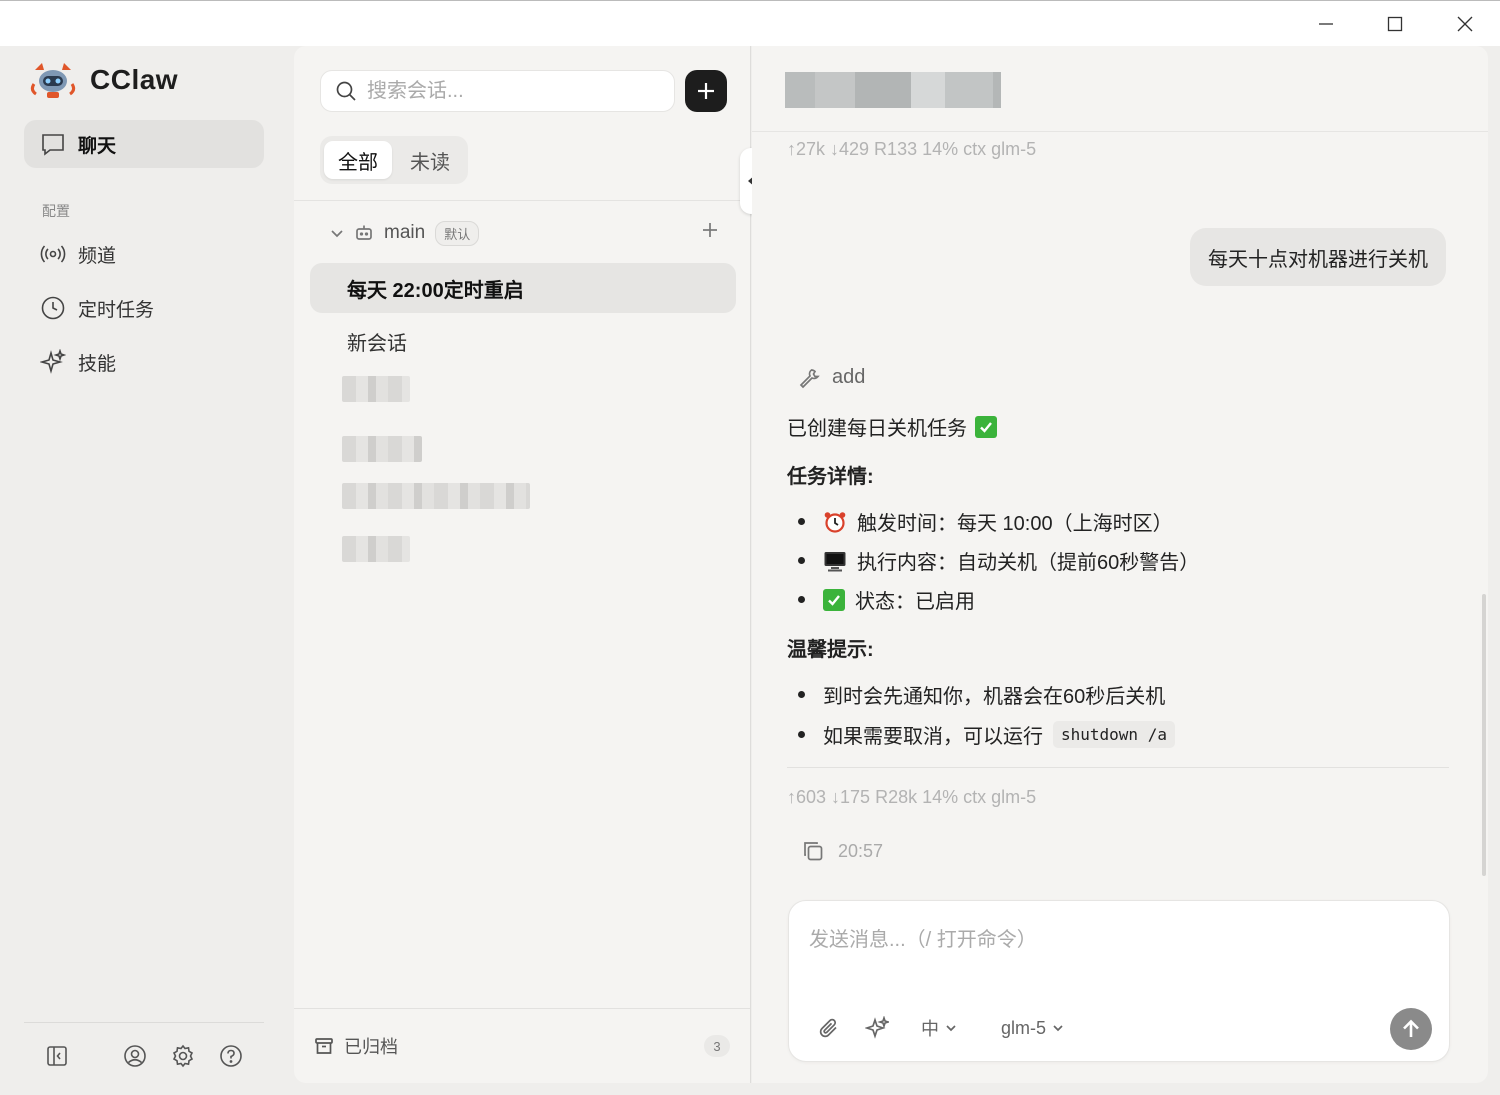  What do you see at coordinates (835, 522) in the screenshot?
I see `alarm-clock-icon` at bounding box center [835, 522].